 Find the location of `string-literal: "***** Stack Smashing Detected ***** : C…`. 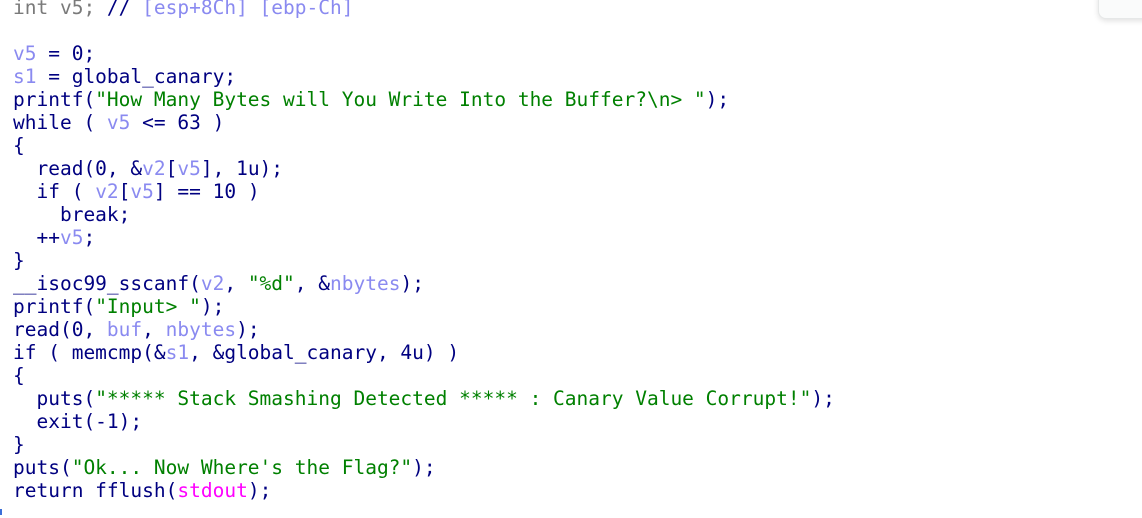

string-literal: "***** Stack Smashing Detected ***** : C… is located at coordinates (453, 398).